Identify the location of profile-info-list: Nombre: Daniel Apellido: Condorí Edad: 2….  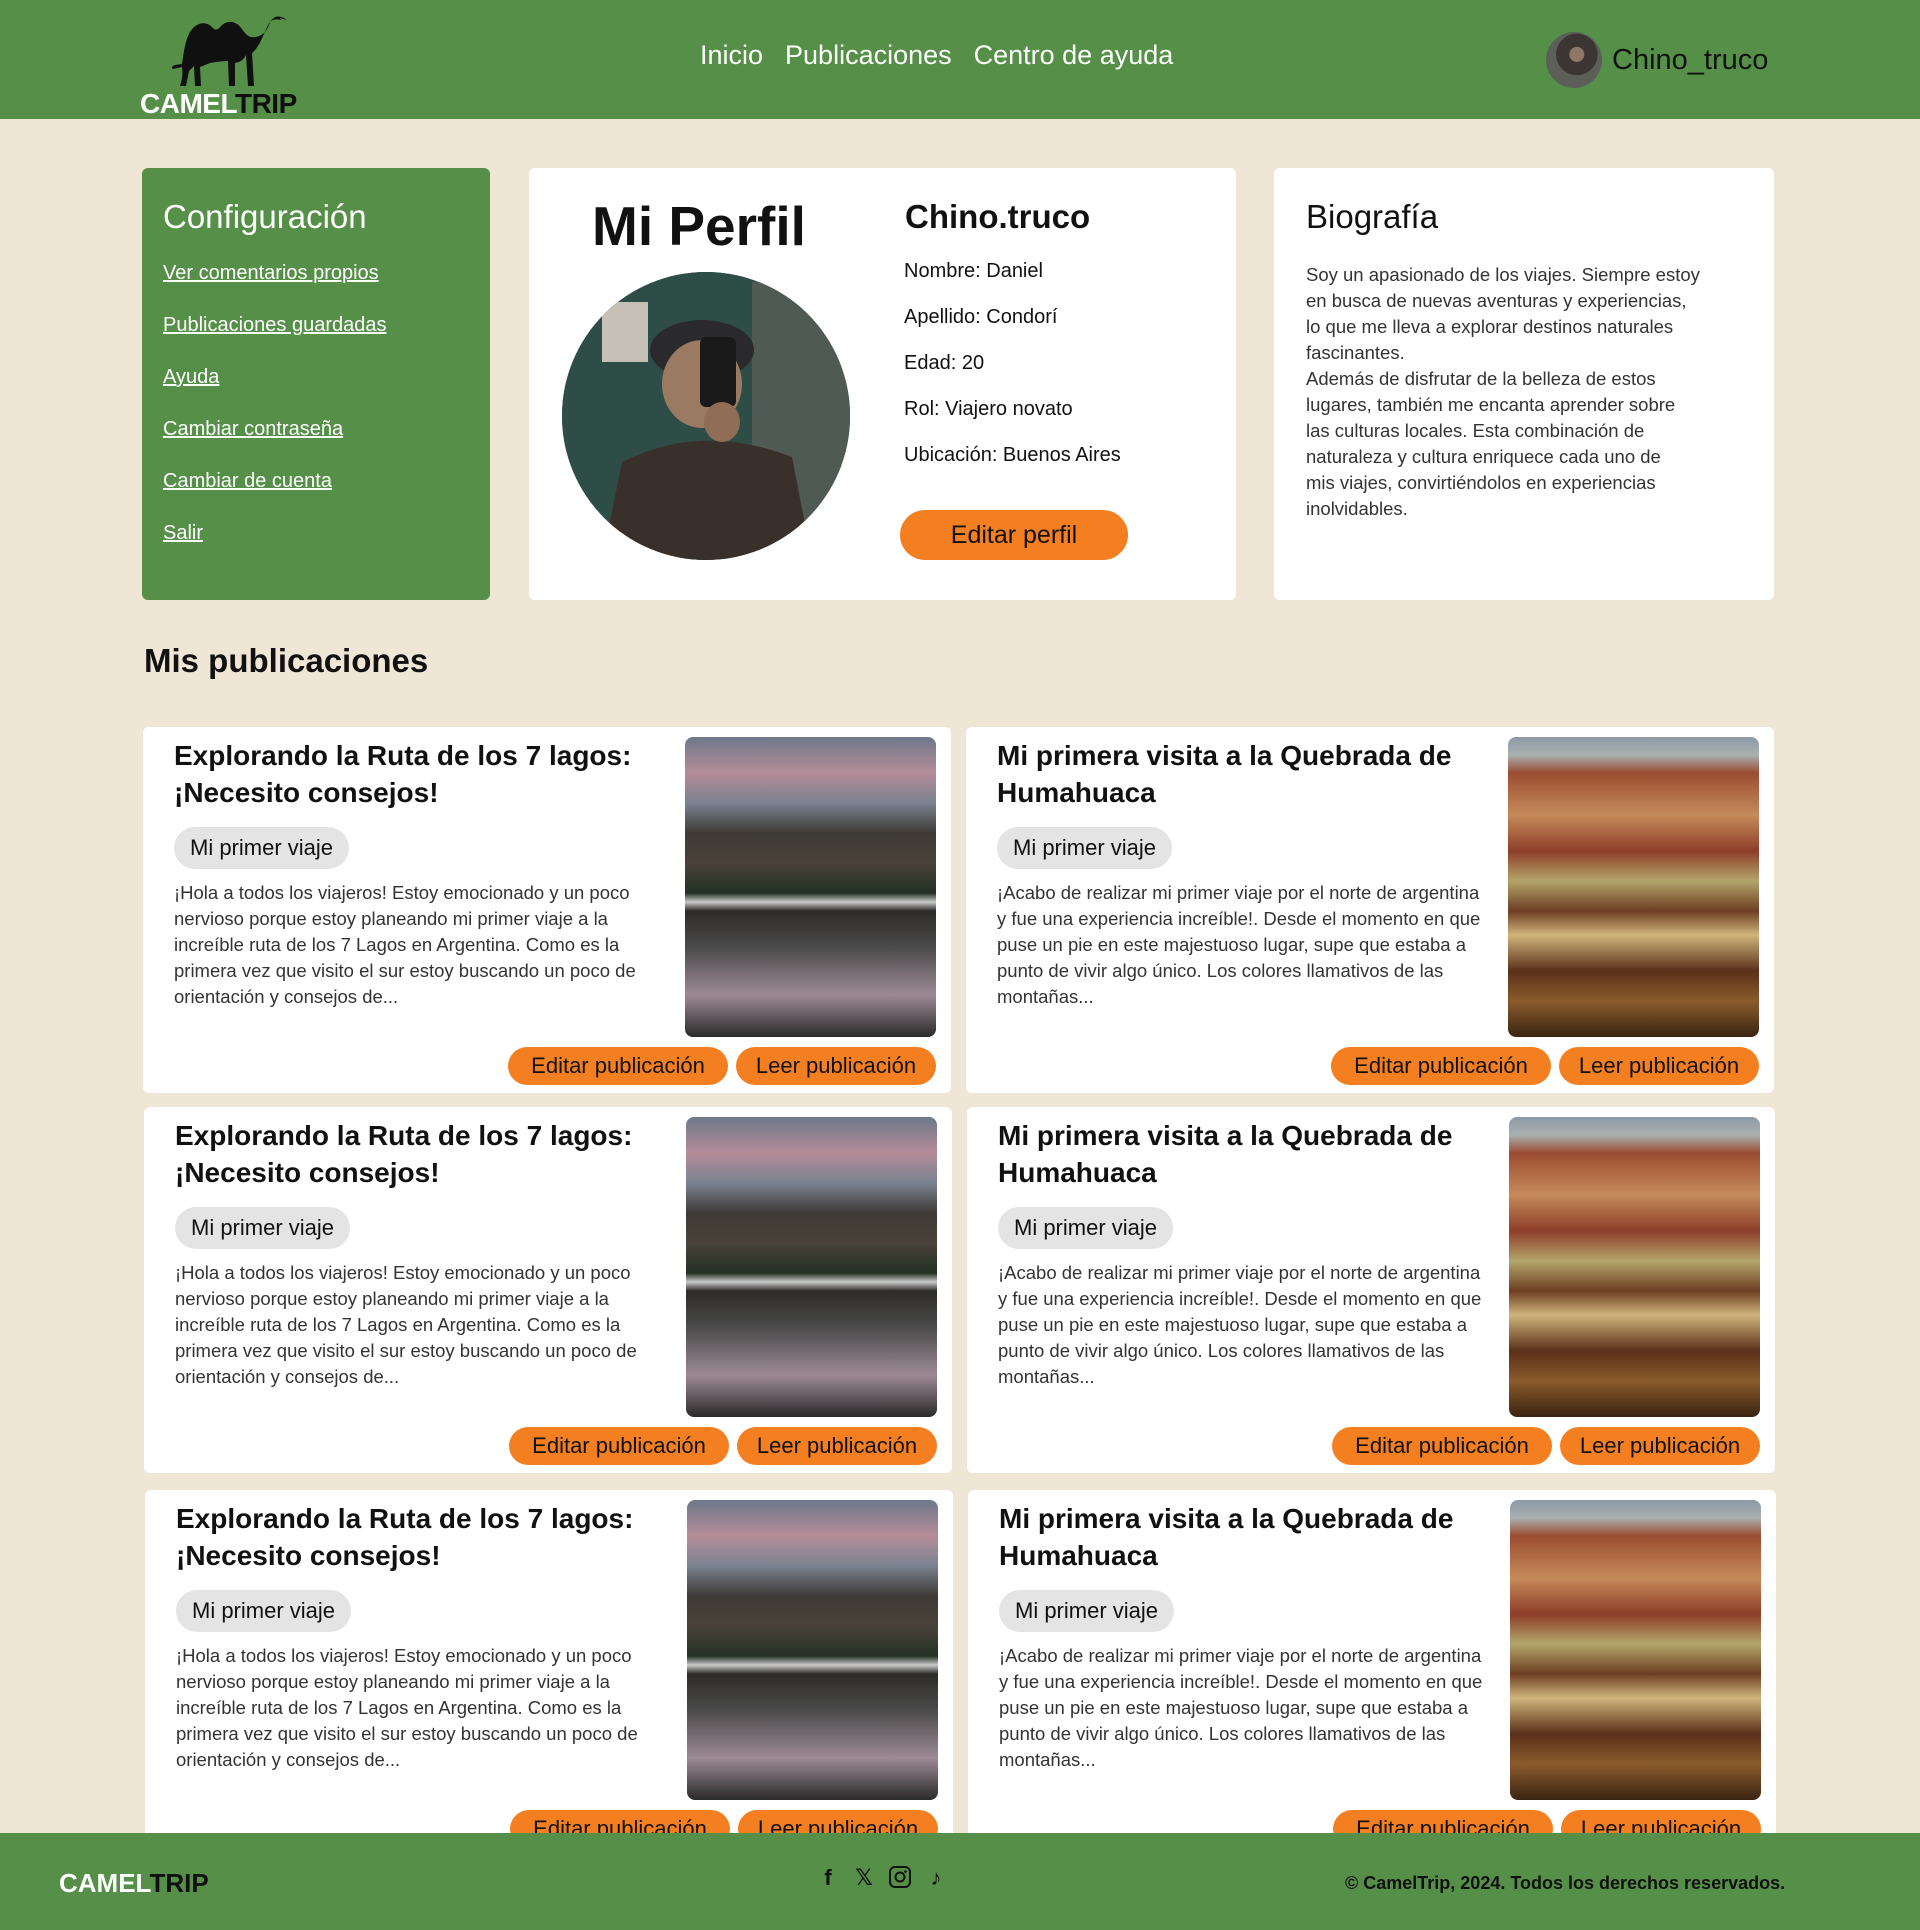
(1012, 375).